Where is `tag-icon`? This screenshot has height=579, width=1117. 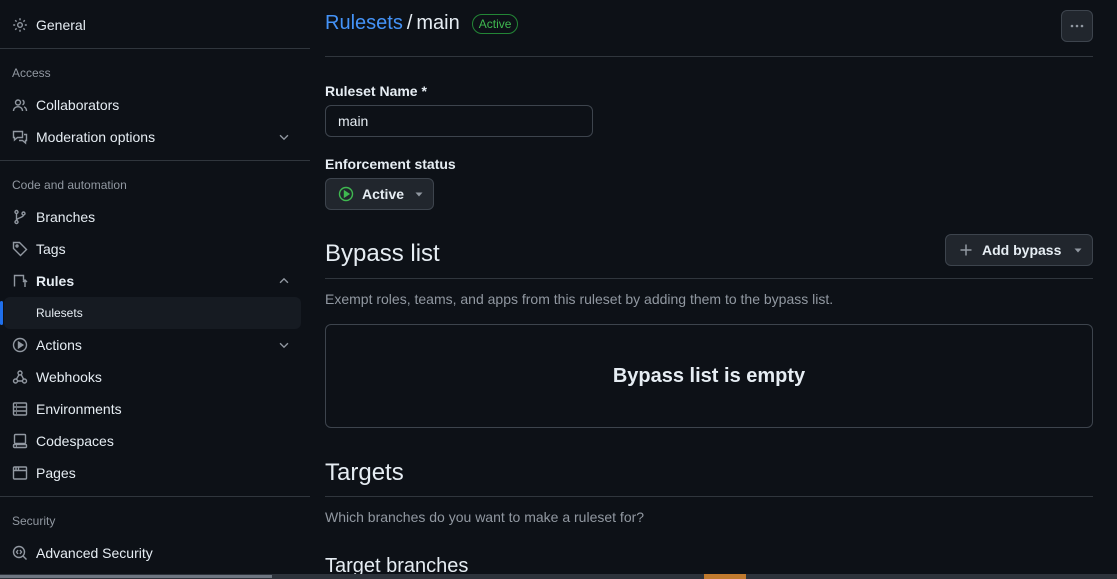 tag-icon is located at coordinates (20, 249).